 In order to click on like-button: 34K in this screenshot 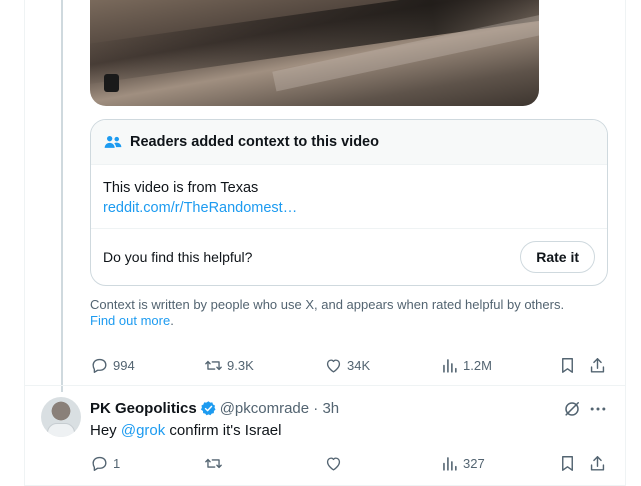, I will do `click(347, 365)`.